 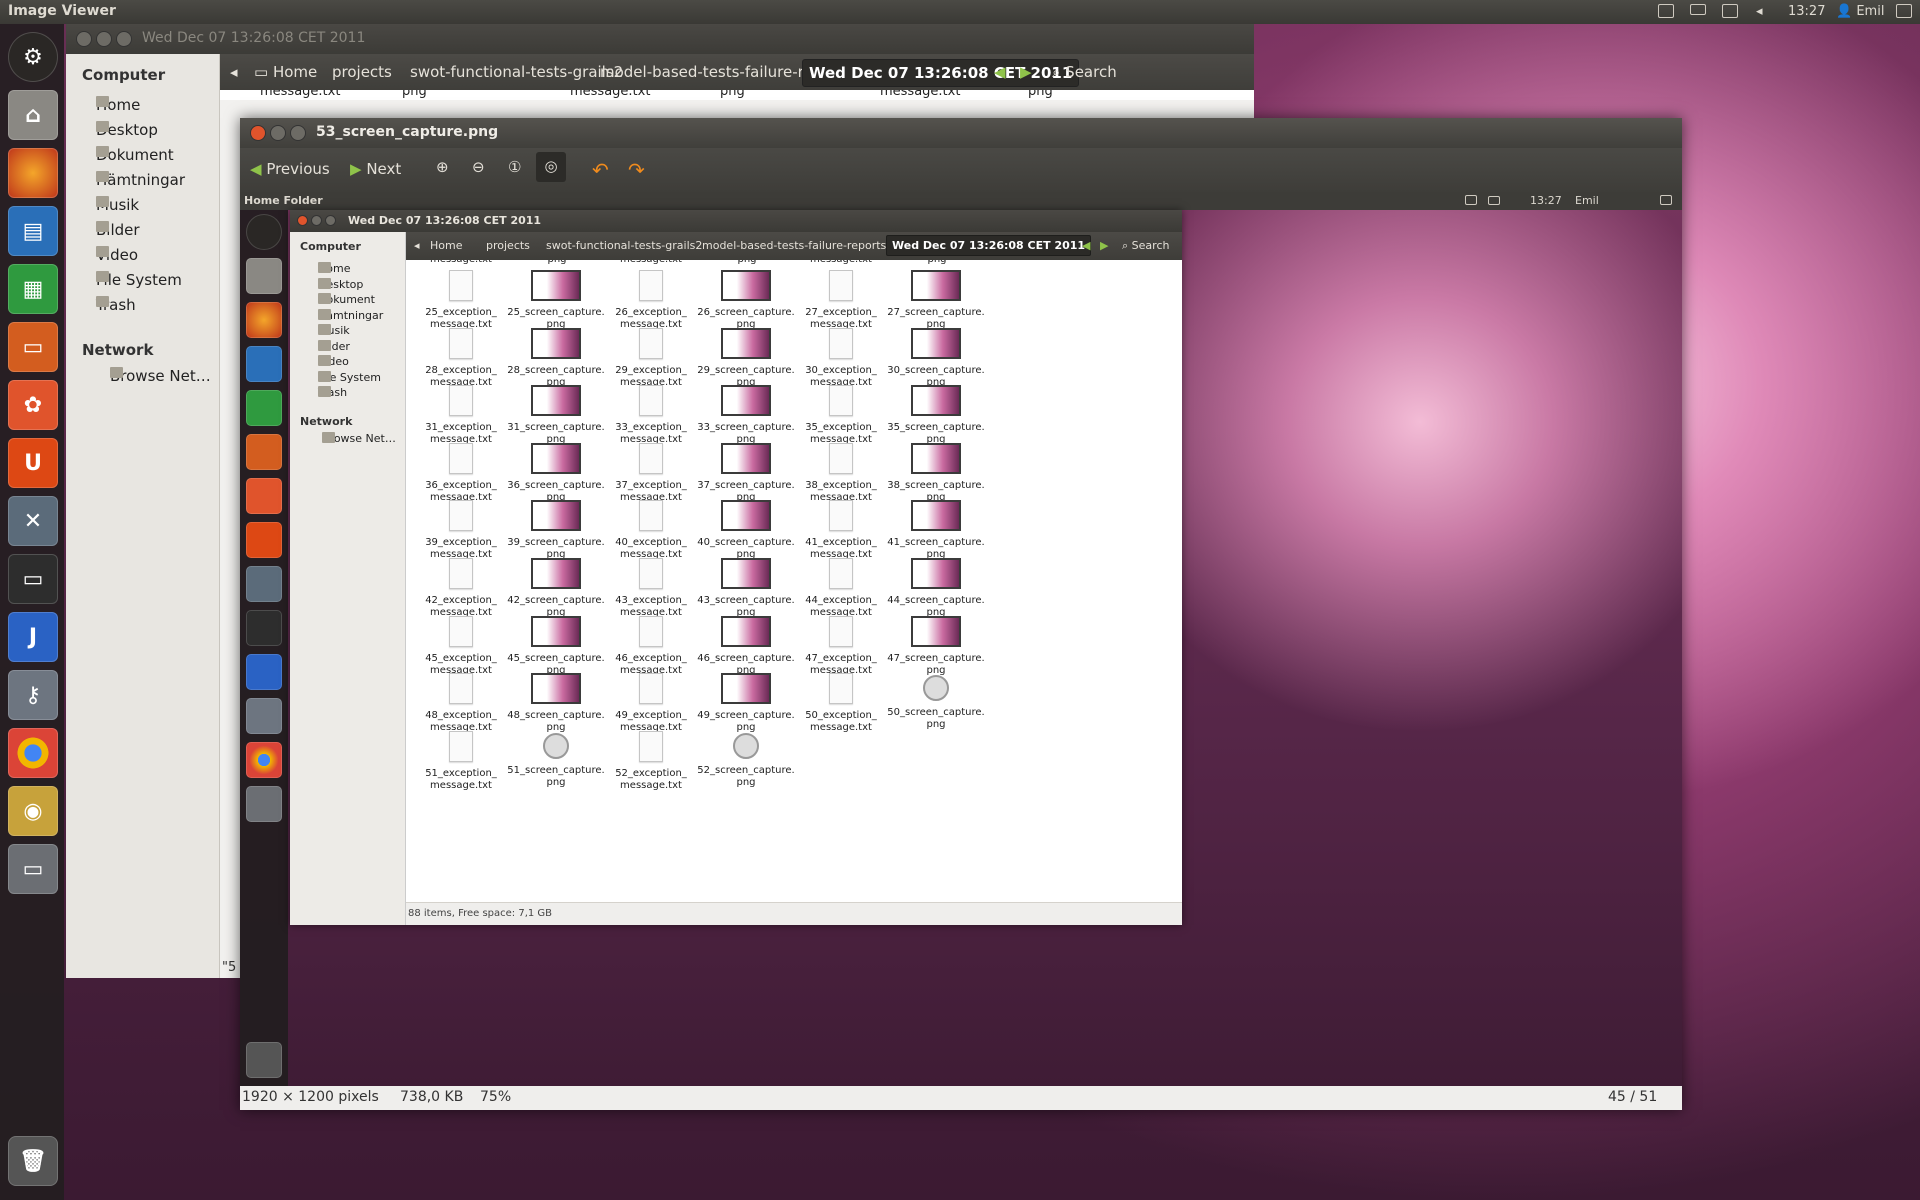 I want to click on file-name: 44_exception_, so click(x=841, y=600).